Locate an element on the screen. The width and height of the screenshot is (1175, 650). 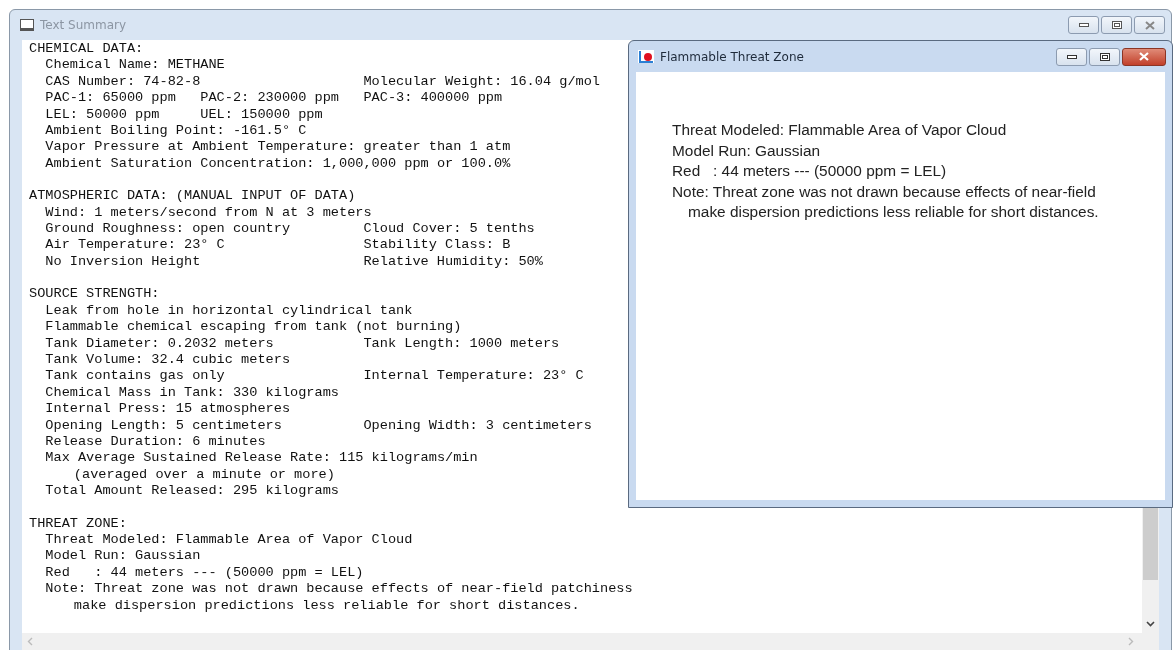
summary-line: Total Amount Released: 295 kilograms is located at coordinates (192, 491).